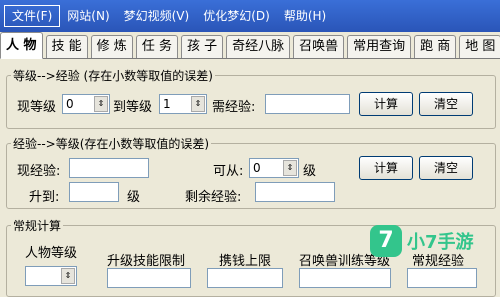  What do you see at coordinates (228, 171) in the screenshot?
I see `can-from-label: 可从:` at bounding box center [228, 171].